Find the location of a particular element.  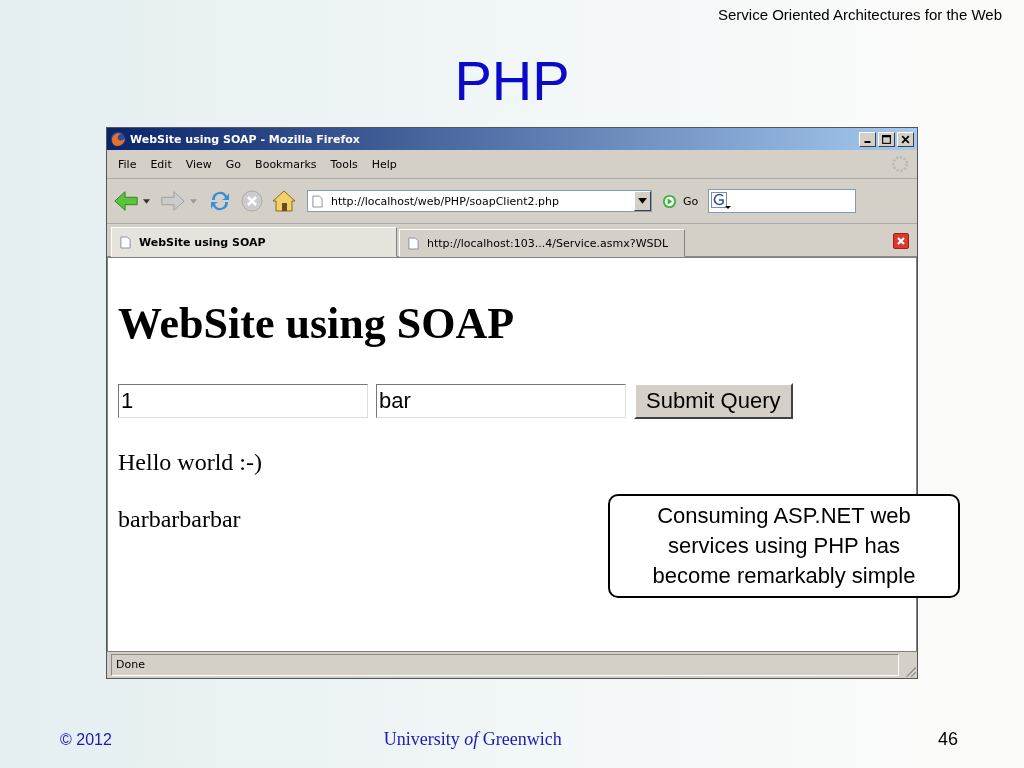

output-text: barbarbarbar is located at coordinates (179, 519).